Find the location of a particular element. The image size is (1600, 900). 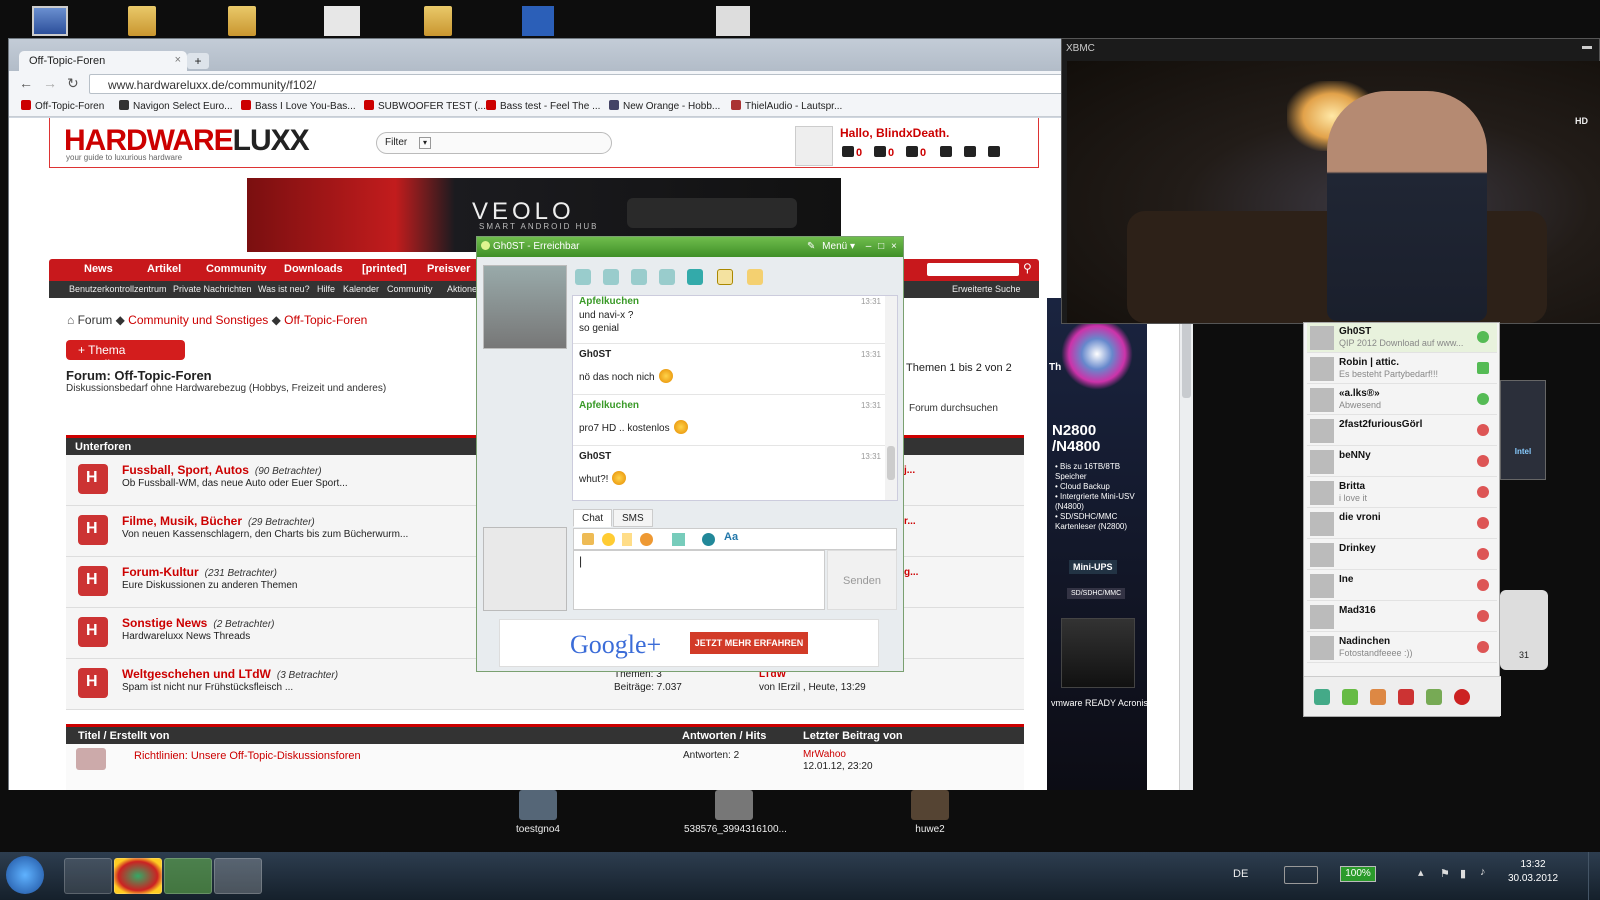

new-tab-button: + is located at coordinates (198, 61).